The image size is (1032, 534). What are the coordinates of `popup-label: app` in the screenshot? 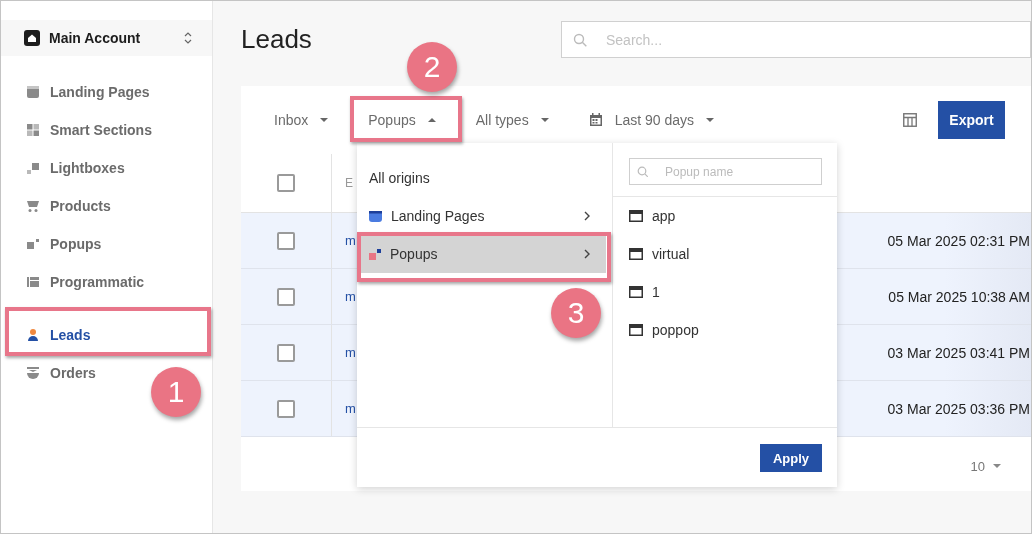 It's located at (664, 216).